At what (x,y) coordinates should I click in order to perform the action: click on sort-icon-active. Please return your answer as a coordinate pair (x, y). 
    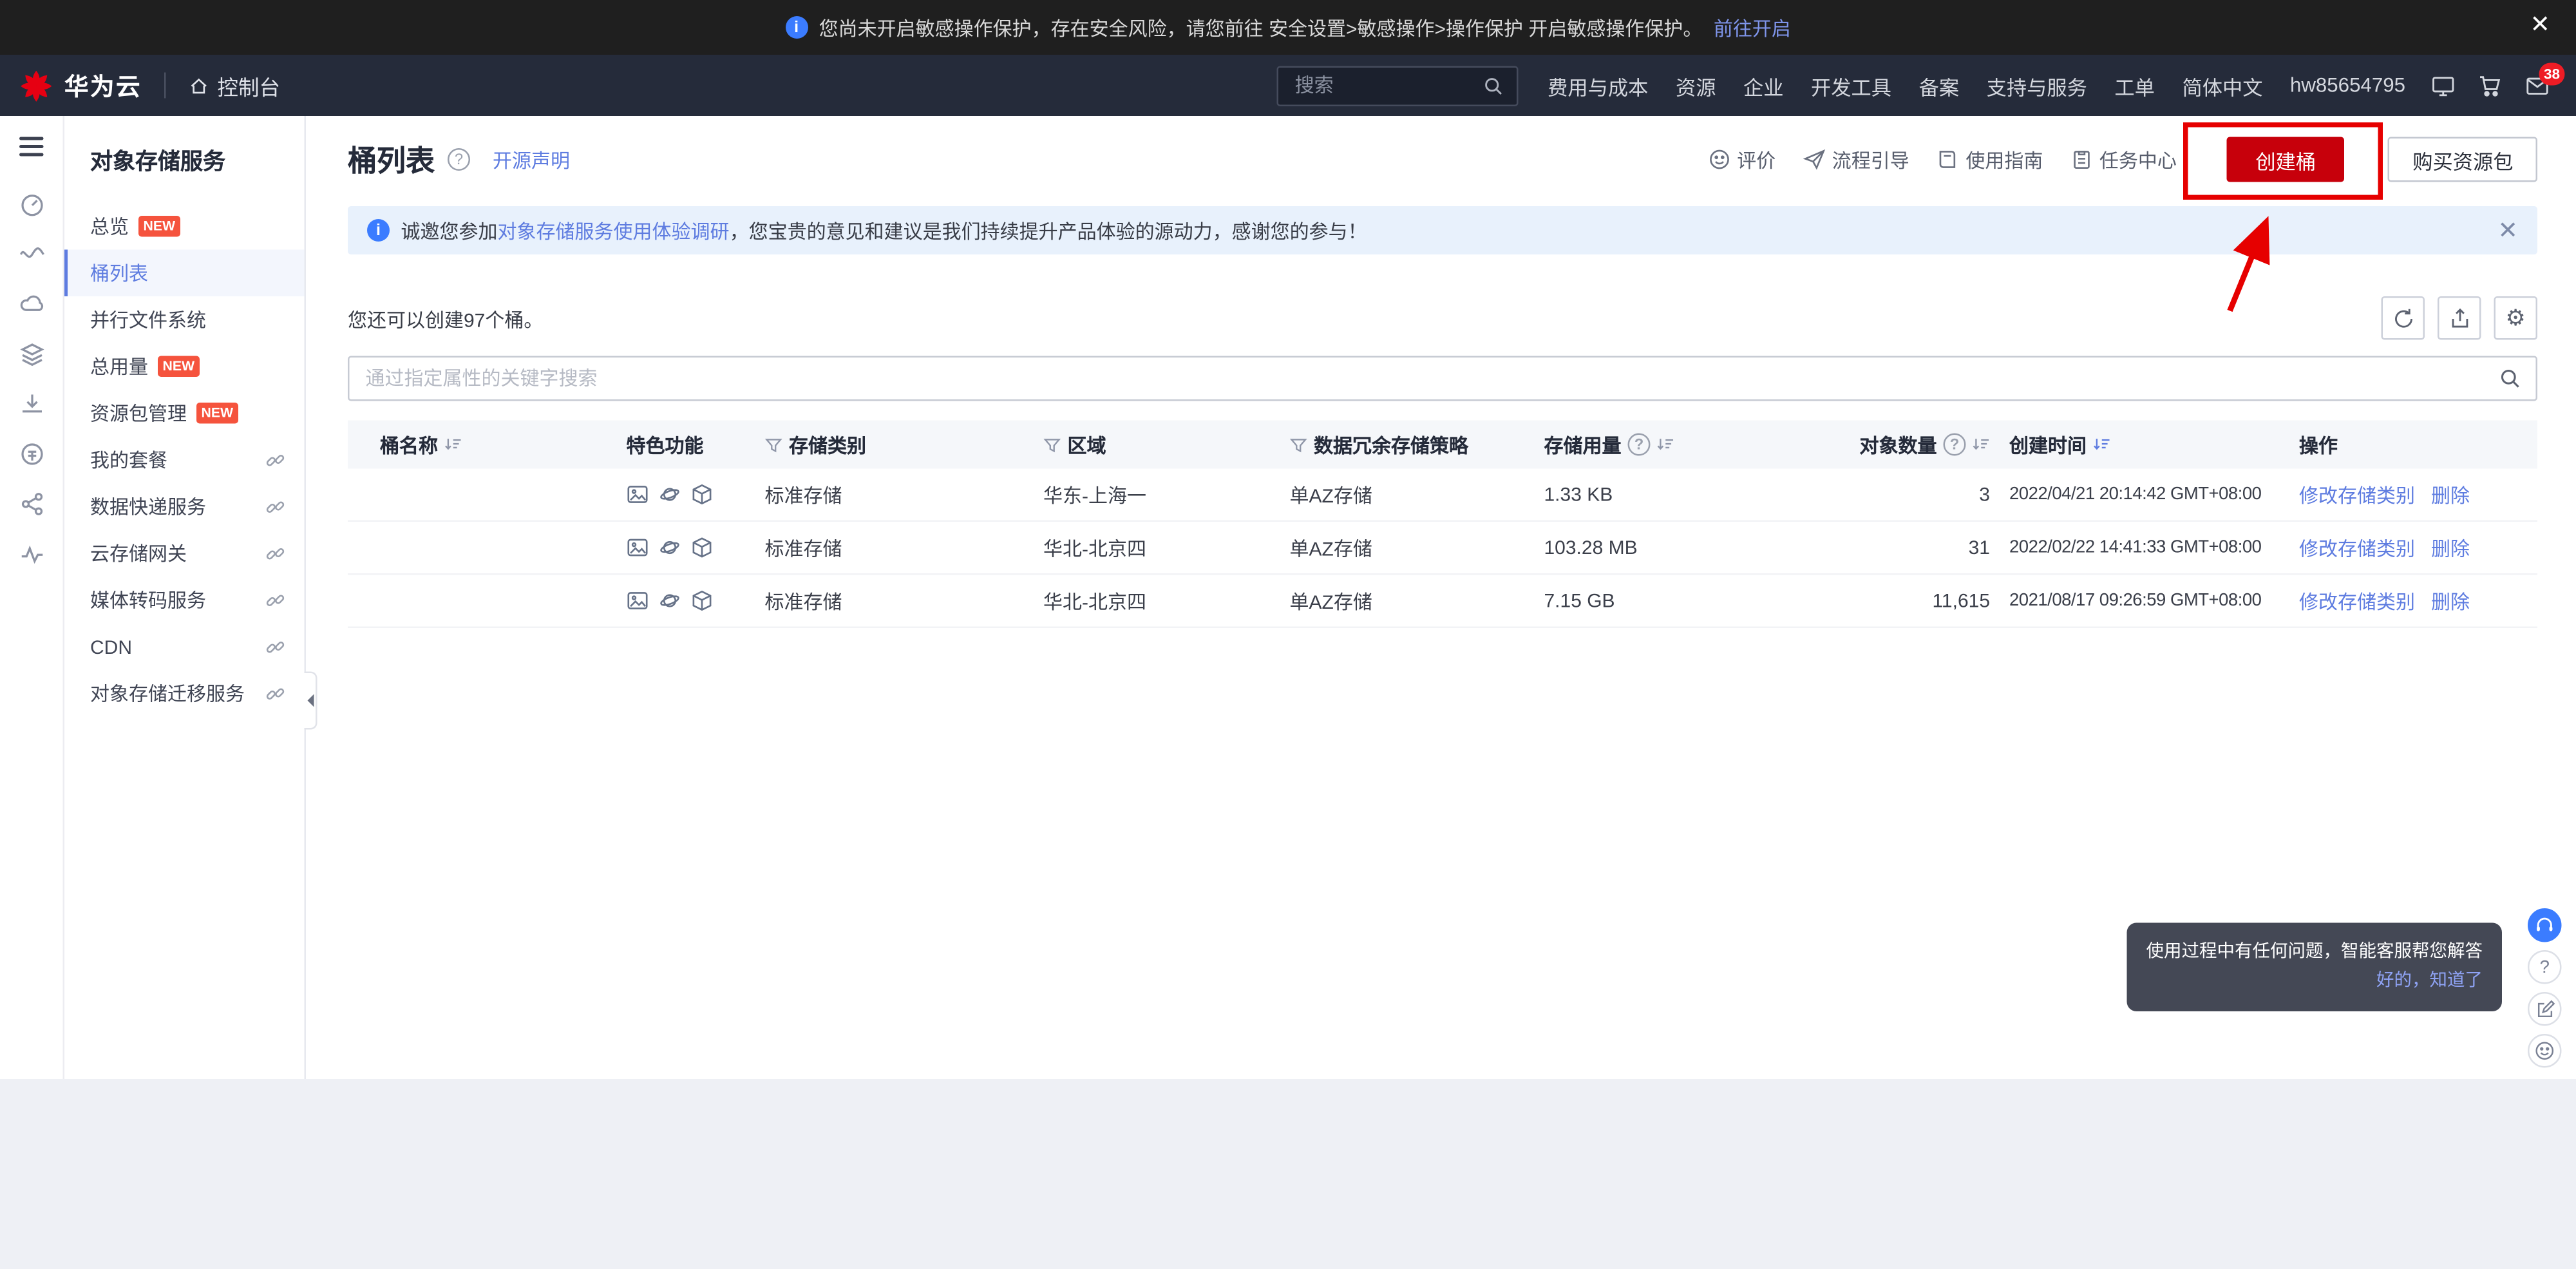
    Looking at the image, I should click on (2102, 445).